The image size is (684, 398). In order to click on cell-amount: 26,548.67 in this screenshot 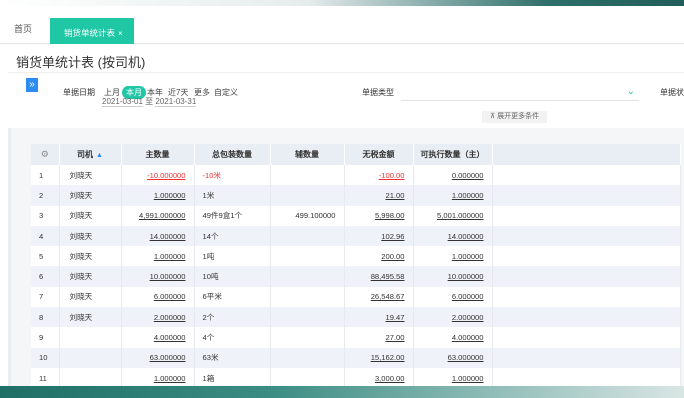, I will do `click(379, 297)`.